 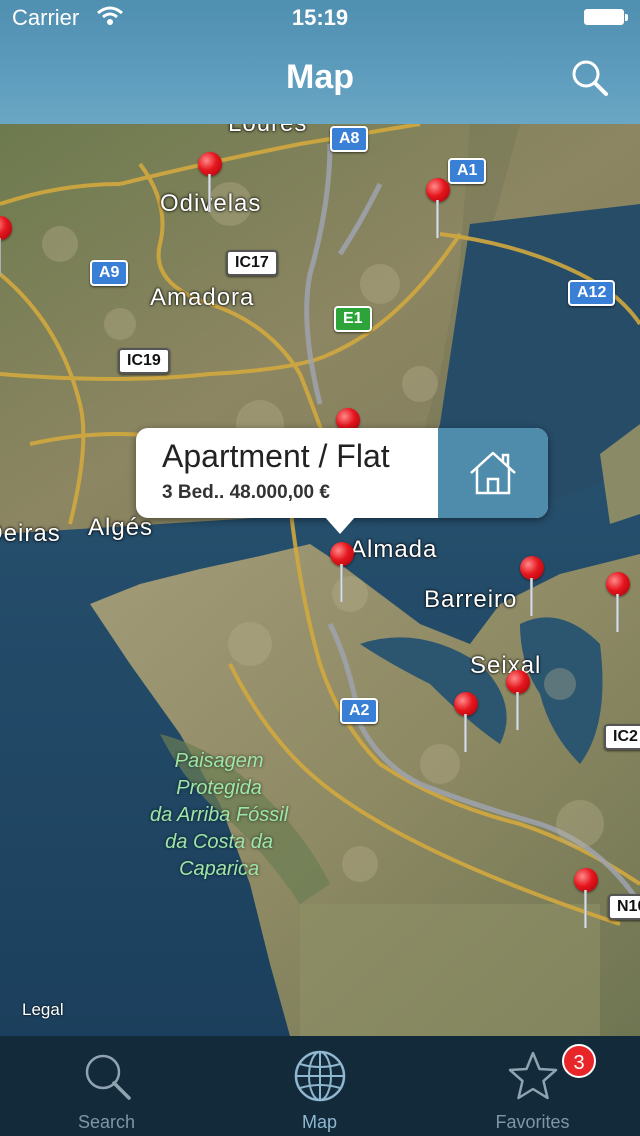 I want to click on status-time: 15:19, so click(x=320, y=17).